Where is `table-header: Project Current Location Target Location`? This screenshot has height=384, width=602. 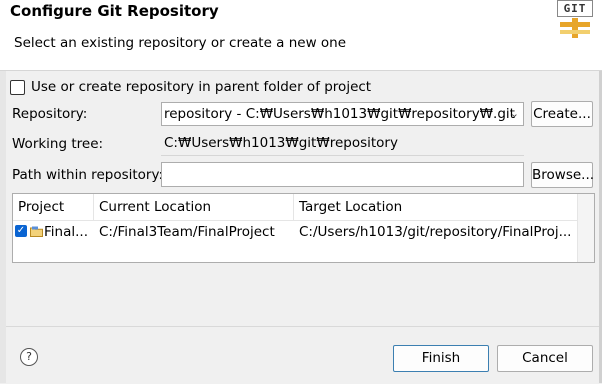
table-header: Project Current Location Target Location is located at coordinates (295, 207).